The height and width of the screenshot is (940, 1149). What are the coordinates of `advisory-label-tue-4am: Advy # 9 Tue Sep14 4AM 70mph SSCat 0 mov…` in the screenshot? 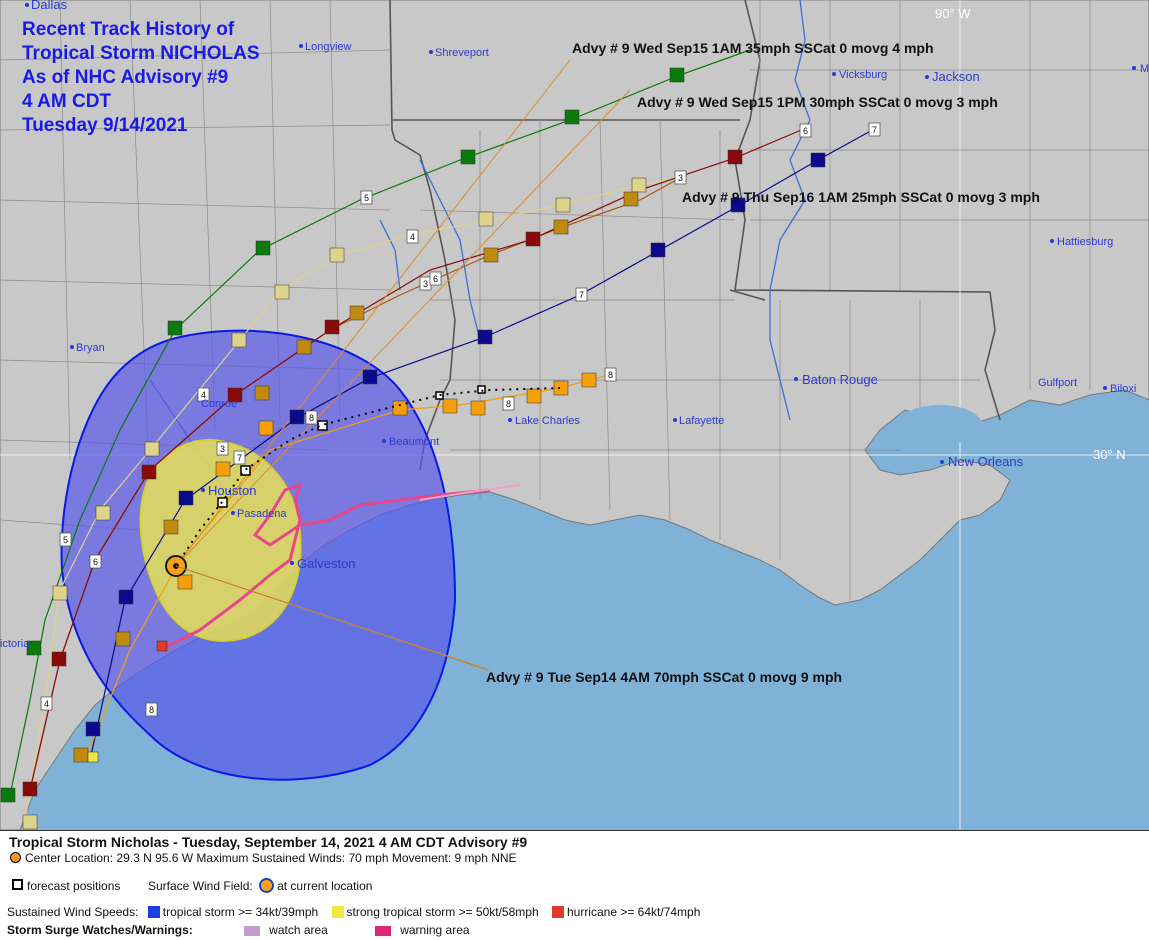 It's located at (664, 677).